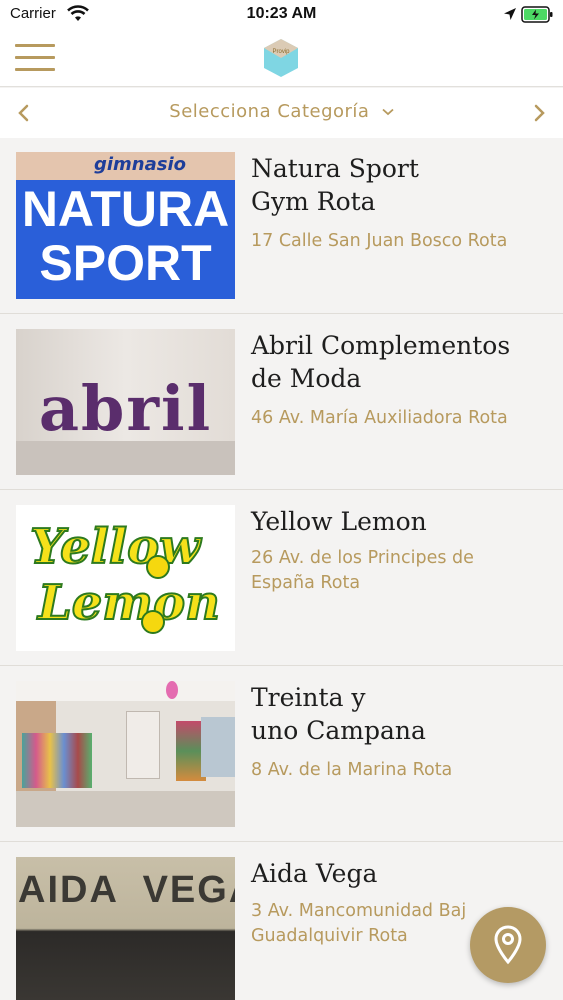 The height and width of the screenshot is (1000, 563). I want to click on listing-title: Aida Vega, so click(401, 873).